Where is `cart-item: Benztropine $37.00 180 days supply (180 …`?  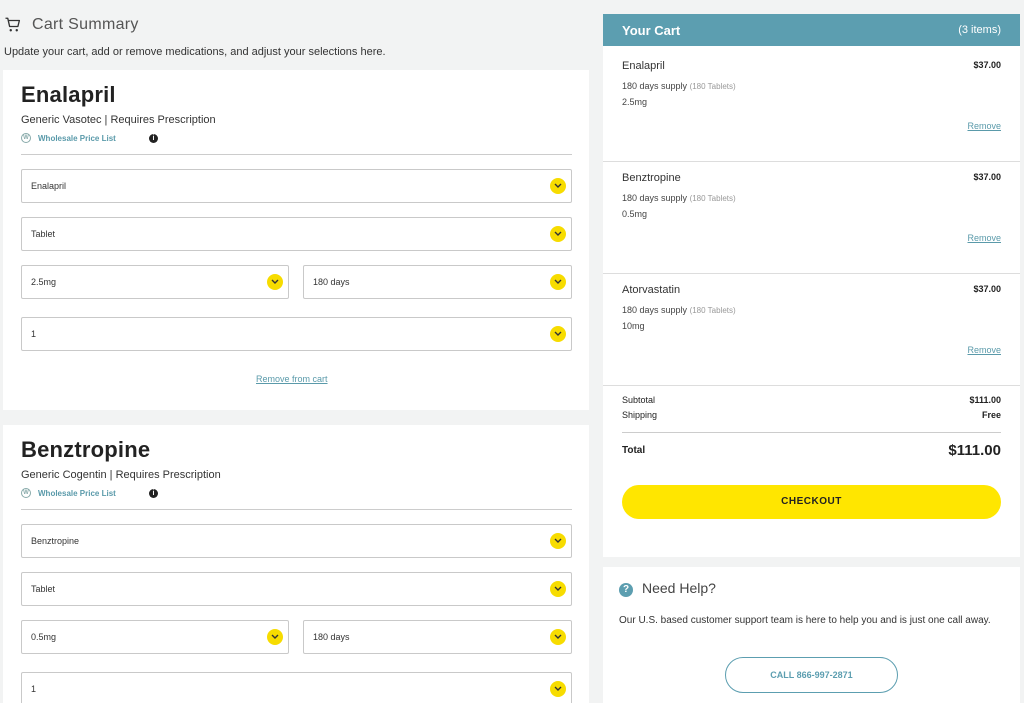 cart-item: Benztropine $37.00 180 days supply (180 … is located at coordinates (811, 218).